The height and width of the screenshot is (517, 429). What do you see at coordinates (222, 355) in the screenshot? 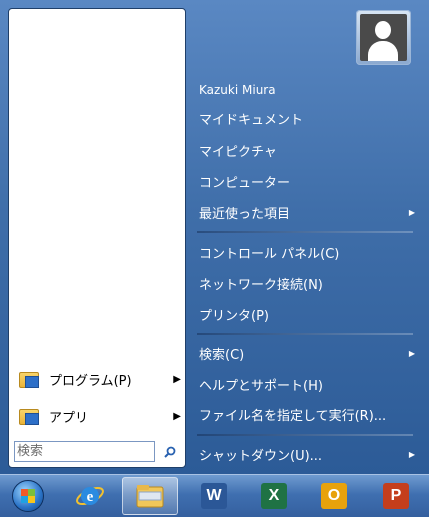
I see `search-label: 検索(C)` at bounding box center [222, 355].